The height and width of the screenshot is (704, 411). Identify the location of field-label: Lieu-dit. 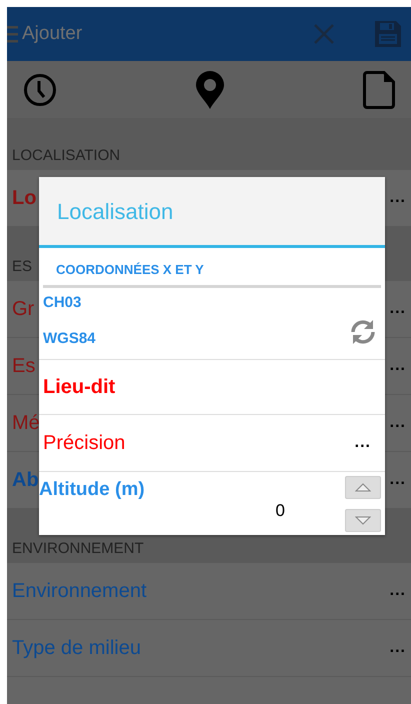
(79, 387).